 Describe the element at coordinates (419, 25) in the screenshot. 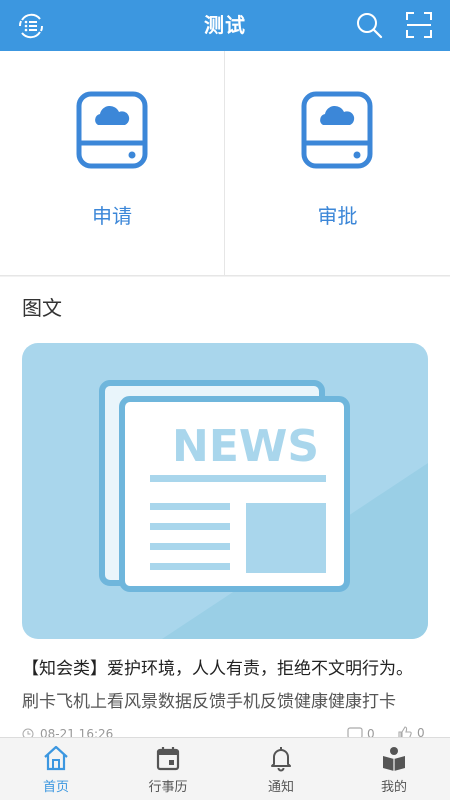

I see `scan-icon` at that location.